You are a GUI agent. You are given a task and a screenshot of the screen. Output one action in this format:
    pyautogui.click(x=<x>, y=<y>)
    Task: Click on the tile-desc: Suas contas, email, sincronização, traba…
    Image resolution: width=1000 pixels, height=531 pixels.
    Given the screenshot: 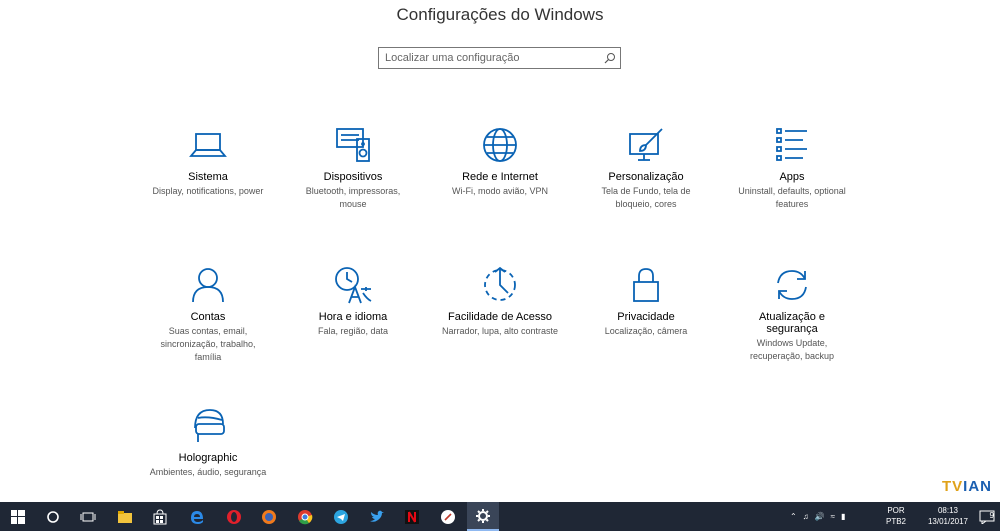 What is the action you would take?
    pyautogui.click(x=208, y=344)
    